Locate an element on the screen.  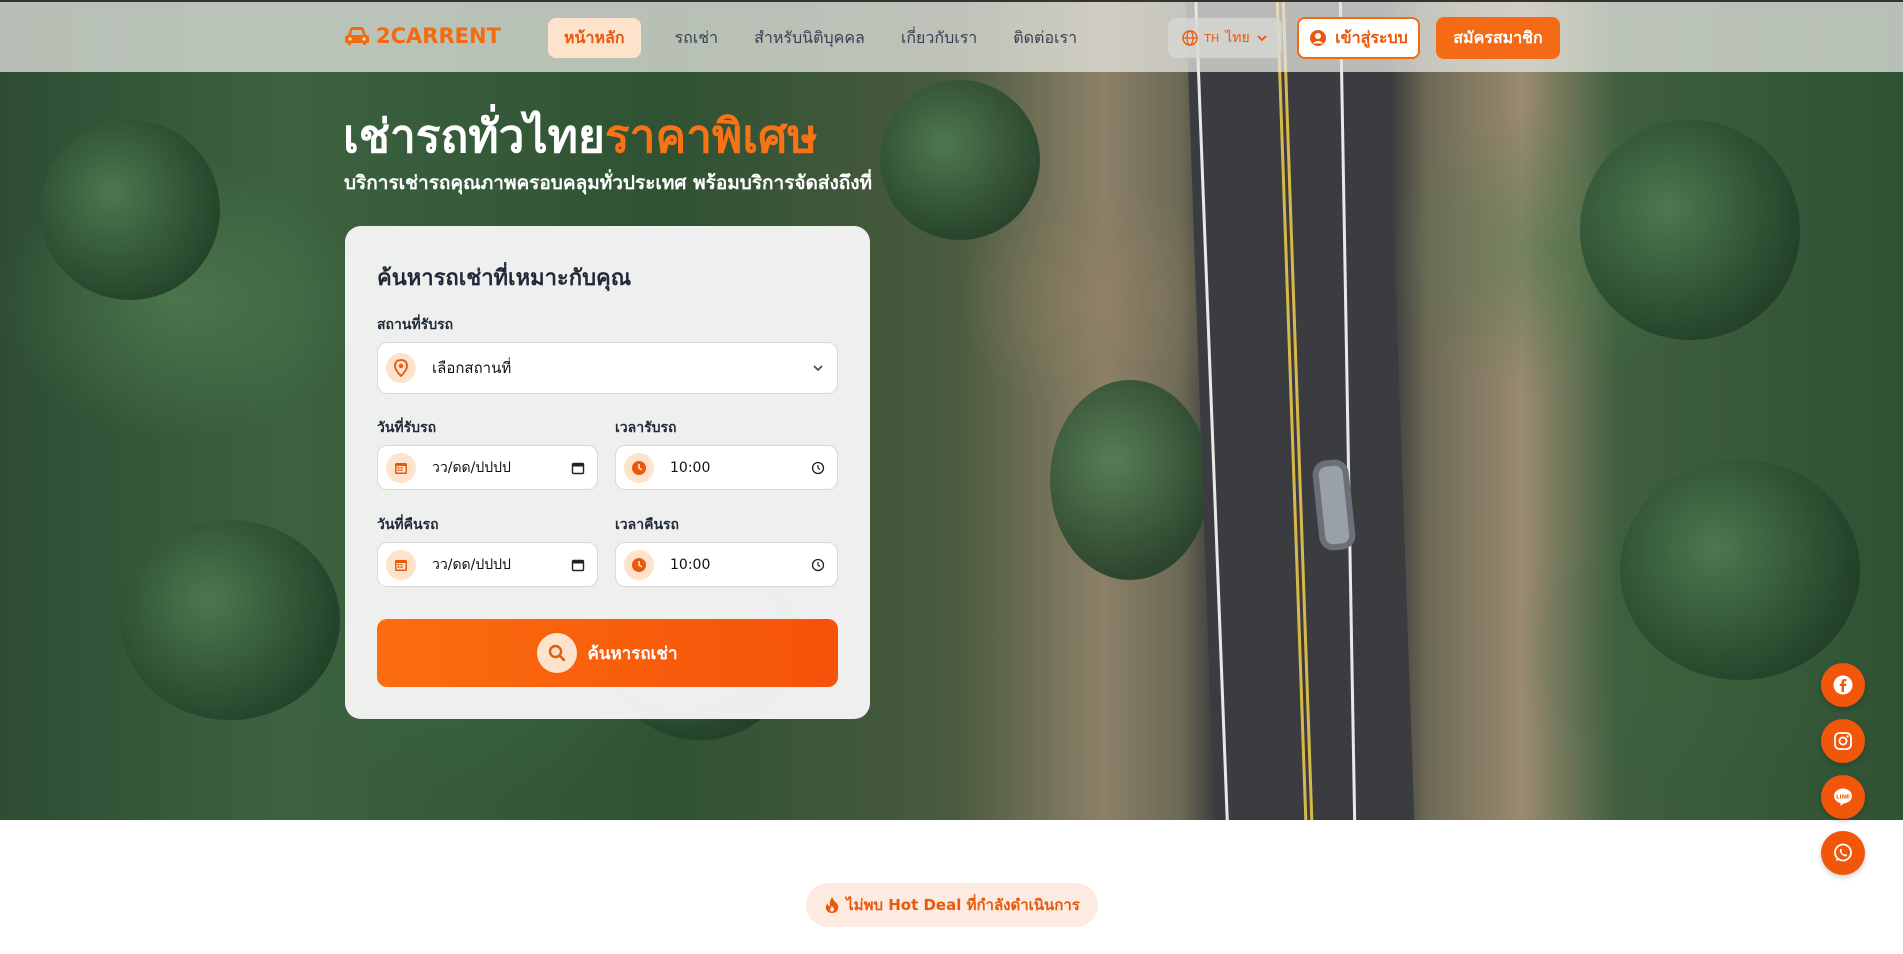
car-icon is located at coordinates (357, 36).